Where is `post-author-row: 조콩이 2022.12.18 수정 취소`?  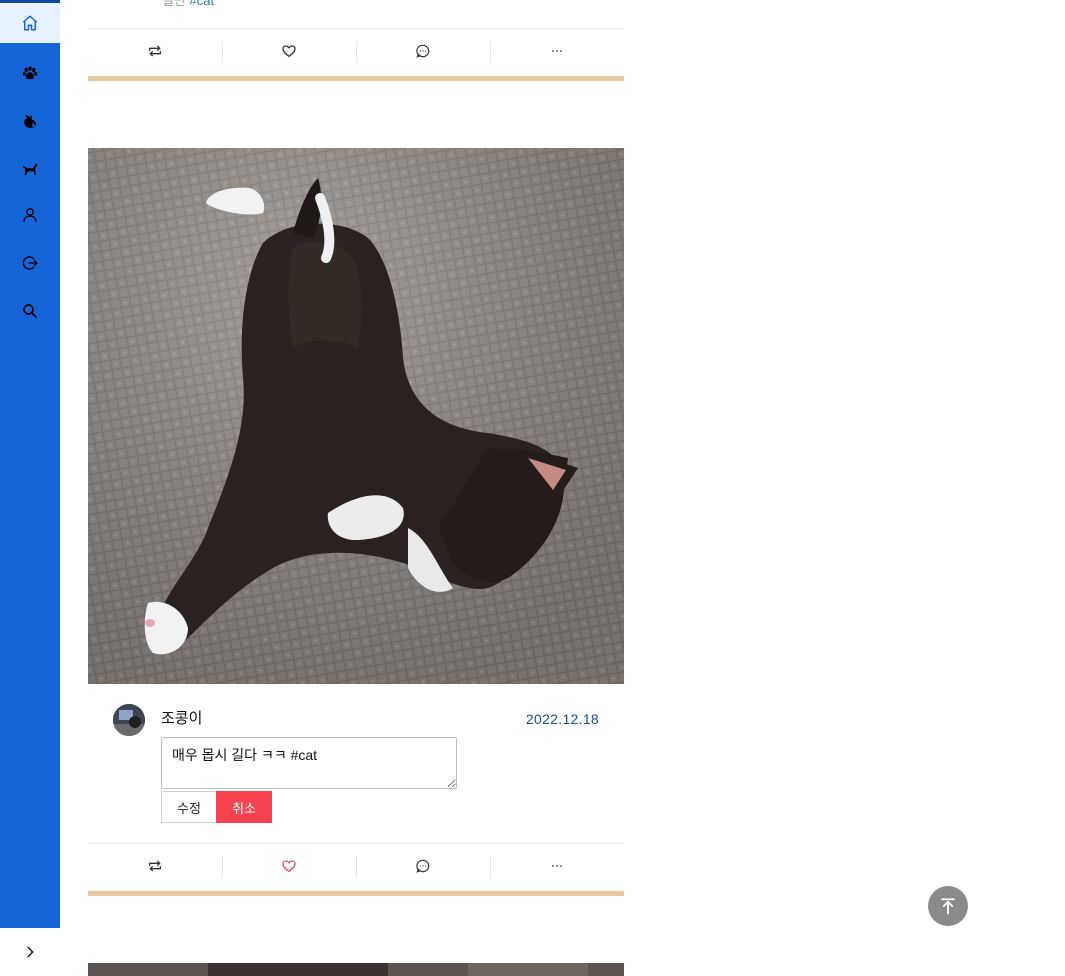
post-author-row: 조콩이 2022.12.18 수정 취소 is located at coordinates (356, 764).